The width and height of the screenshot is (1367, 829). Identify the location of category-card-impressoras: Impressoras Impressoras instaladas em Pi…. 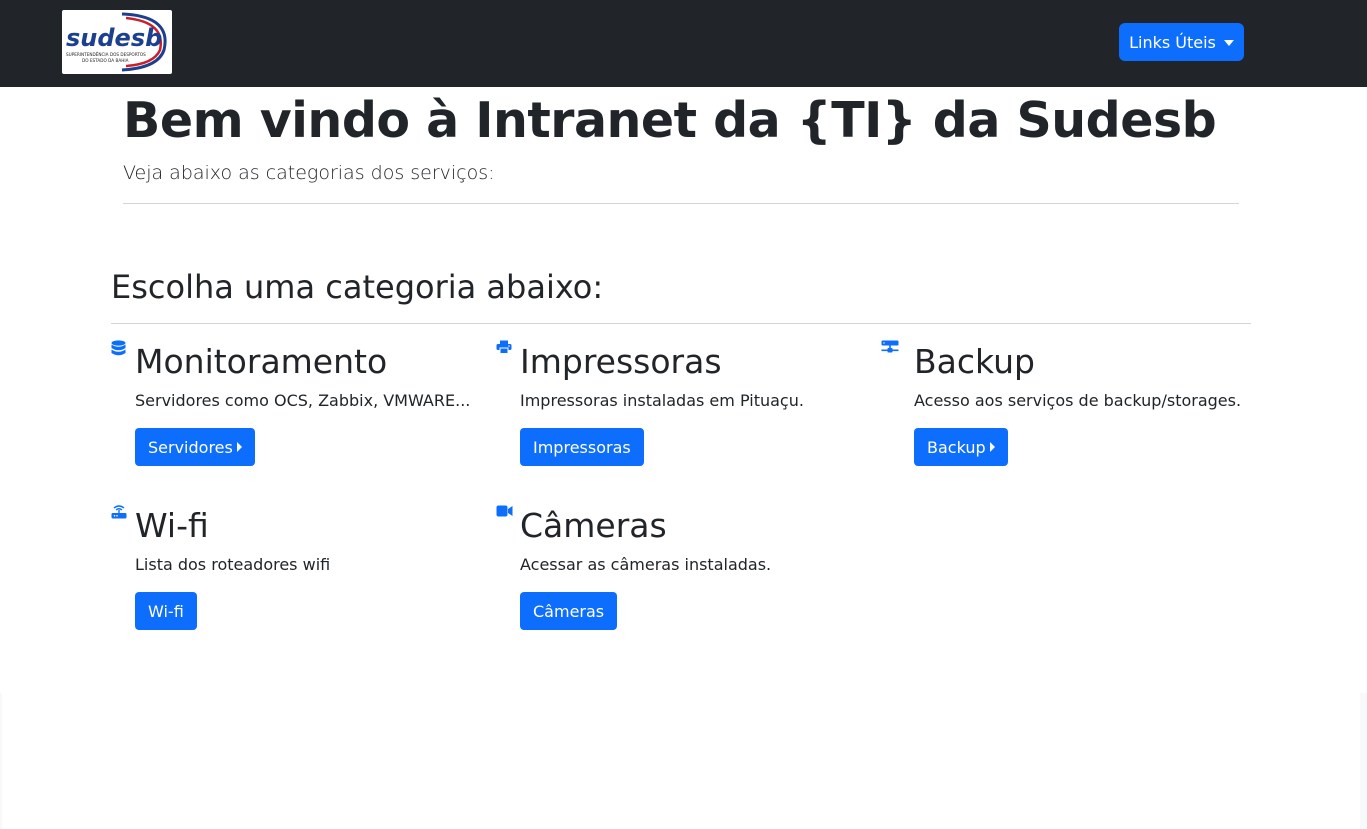
(686, 400).